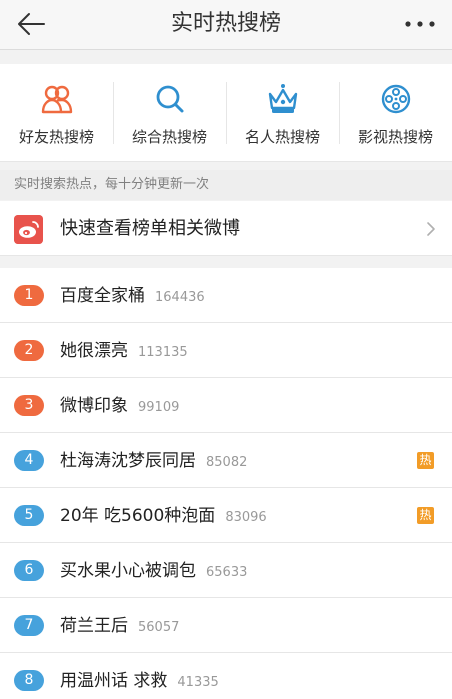  What do you see at coordinates (128, 461) in the screenshot?
I see `keyword-title: 杜海涛沈梦辰同居` at bounding box center [128, 461].